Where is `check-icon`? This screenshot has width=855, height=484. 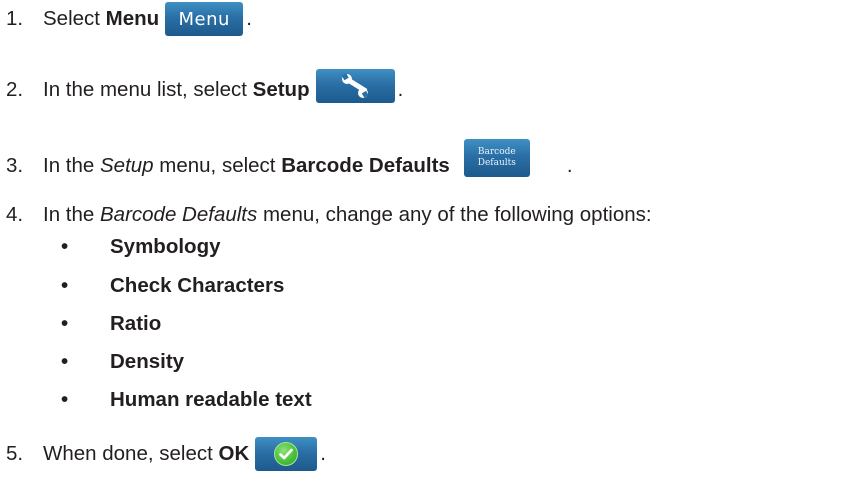
check-icon is located at coordinates (286, 454).